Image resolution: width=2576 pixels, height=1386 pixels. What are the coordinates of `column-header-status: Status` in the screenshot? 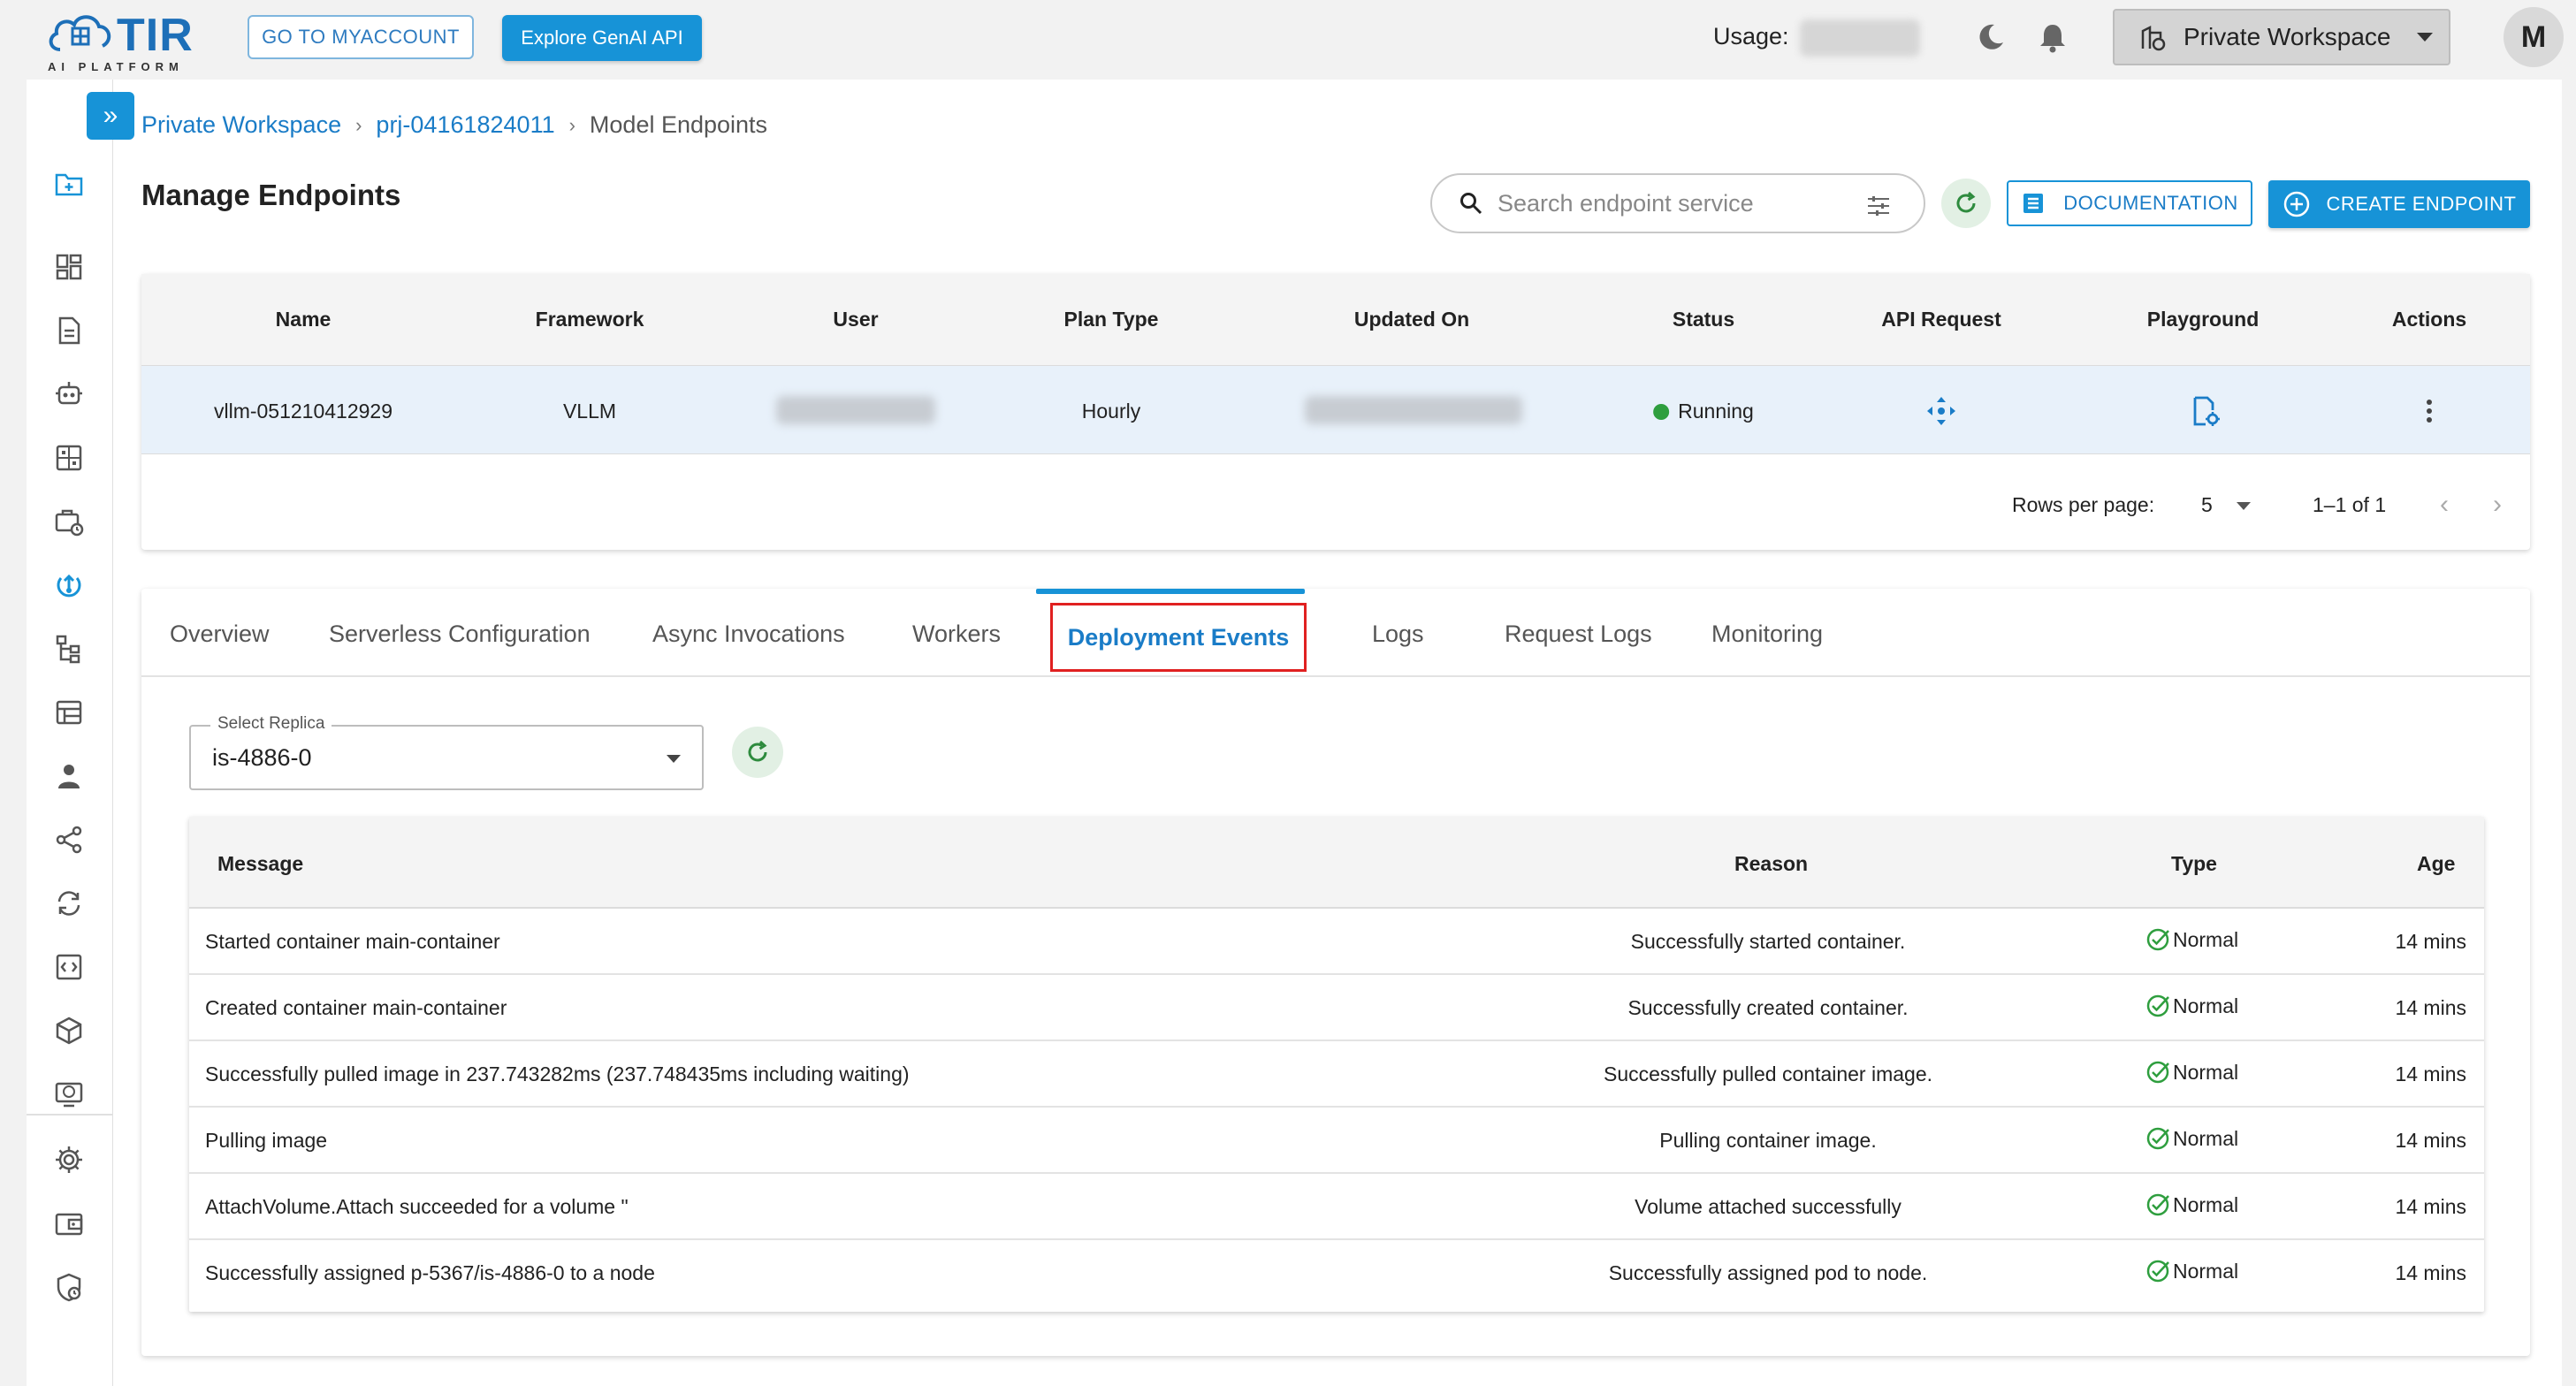 It's located at (1703, 319).